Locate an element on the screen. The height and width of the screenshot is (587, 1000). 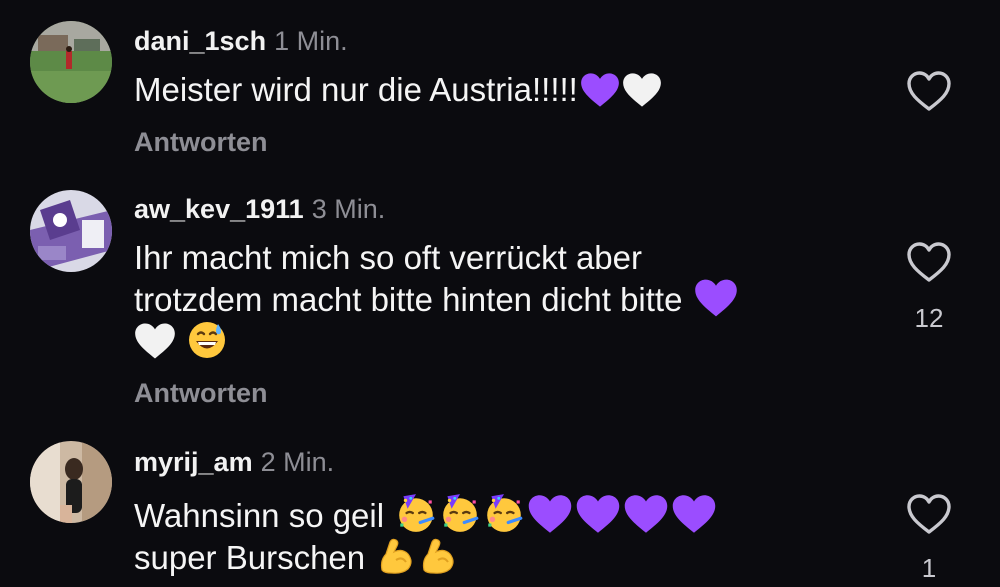
comment-meta: aw_kev_1911 3 Min. is located at coordinates (259, 209).